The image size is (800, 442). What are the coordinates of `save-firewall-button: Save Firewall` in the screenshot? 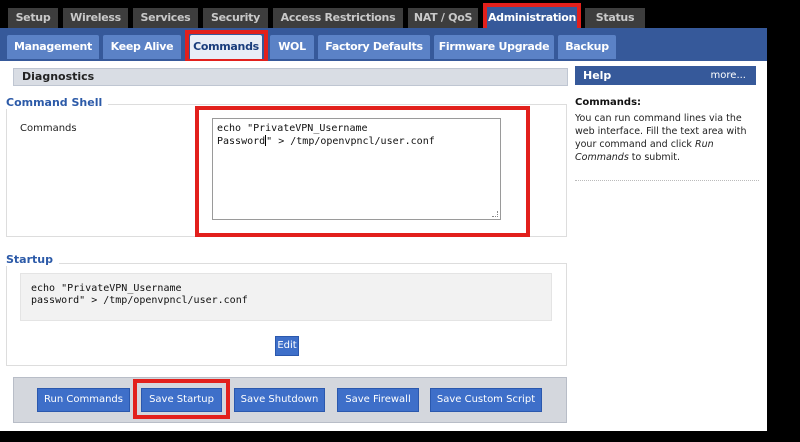 It's located at (378, 400).